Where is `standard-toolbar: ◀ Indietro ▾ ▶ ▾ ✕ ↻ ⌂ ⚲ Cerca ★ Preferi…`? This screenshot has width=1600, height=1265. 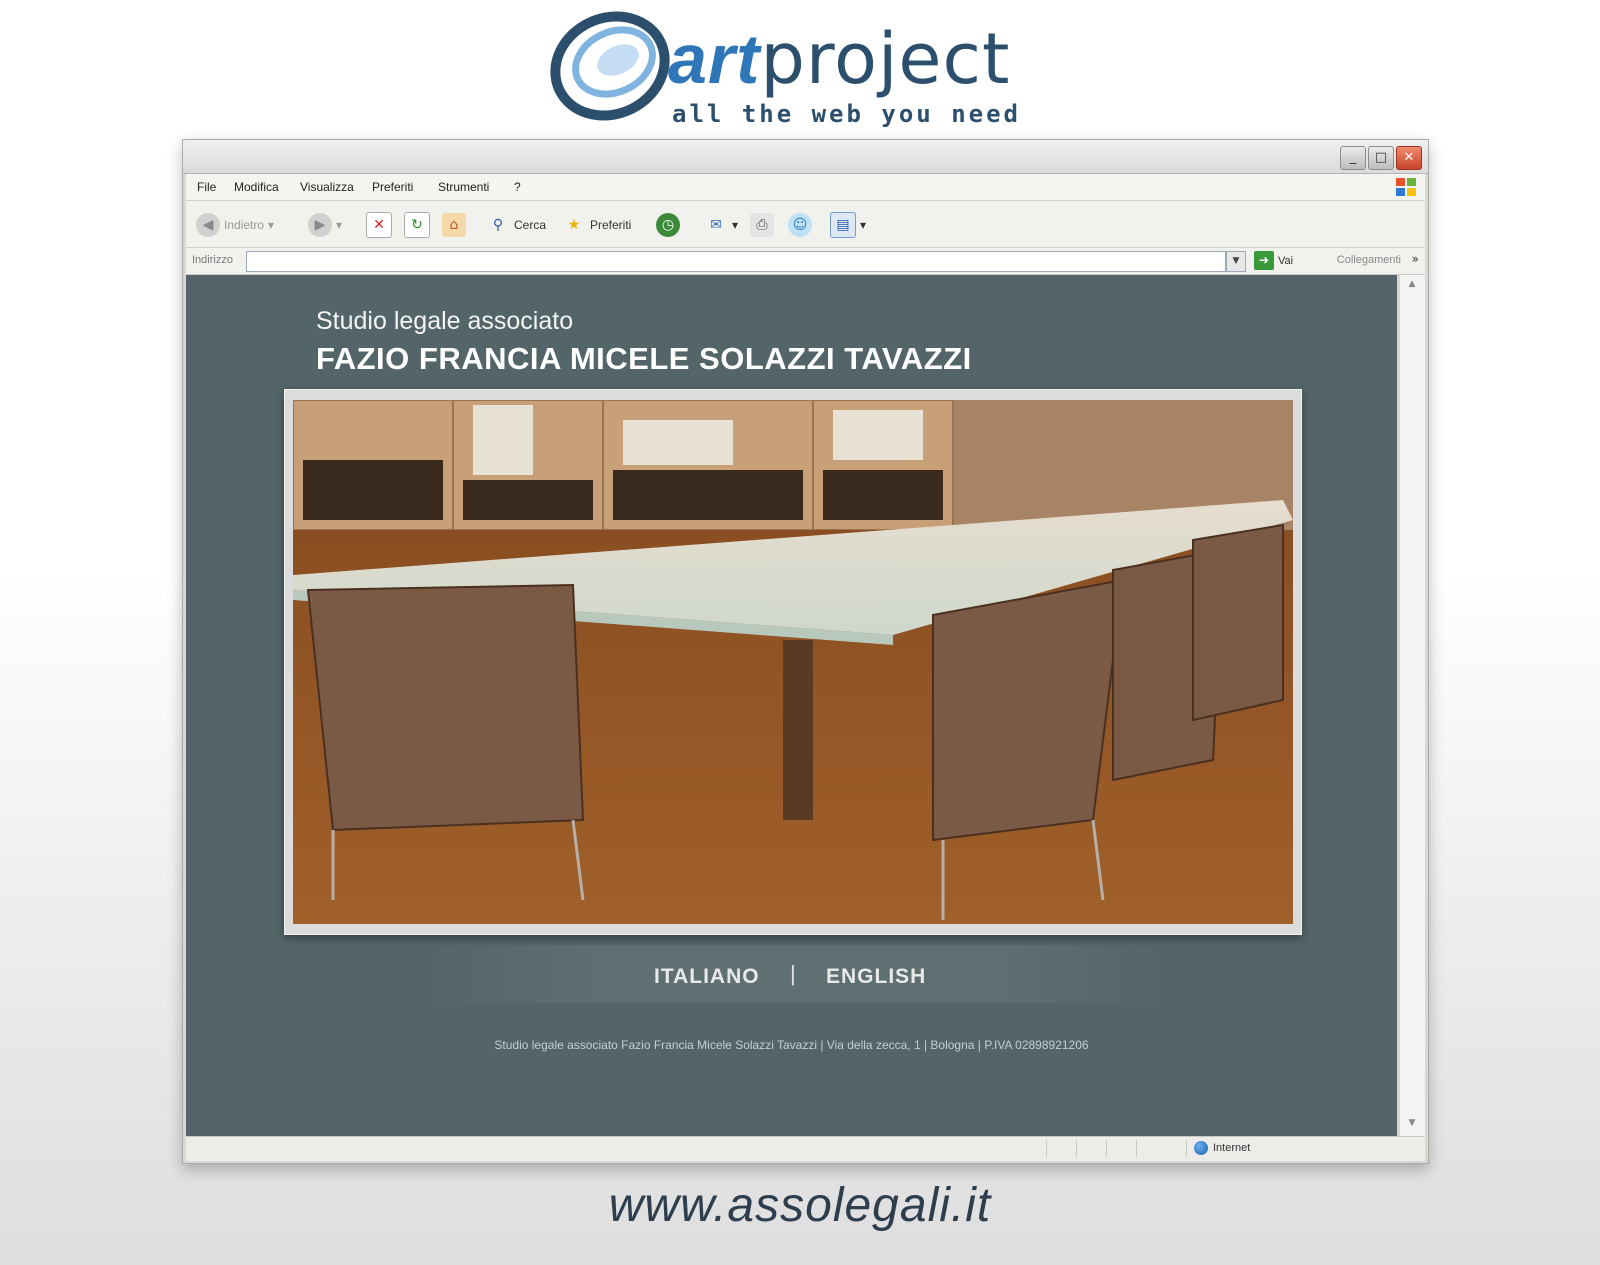
standard-toolbar: ◀ Indietro ▾ ▶ ▾ ✕ ↻ ⌂ ⚲ Cerca ★ Preferi… is located at coordinates (805, 224).